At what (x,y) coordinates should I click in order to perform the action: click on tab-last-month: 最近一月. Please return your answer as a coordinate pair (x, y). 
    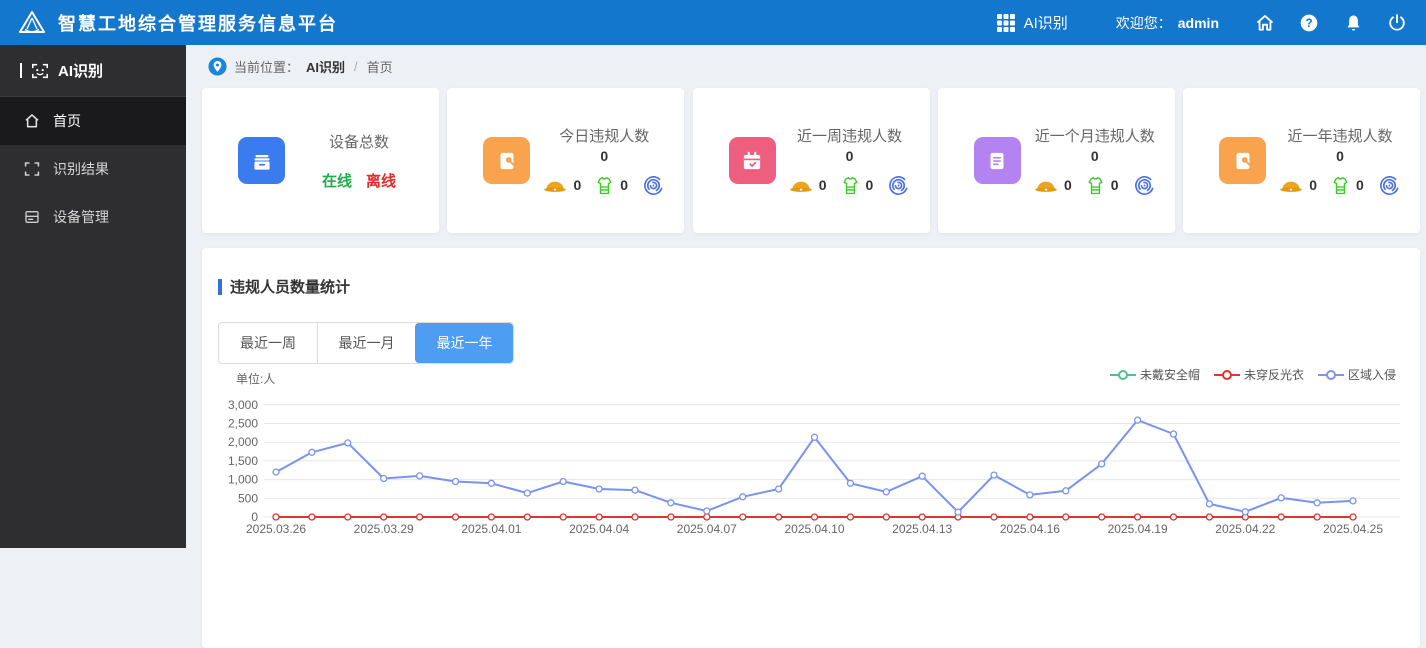
    Looking at the image, I should click on (366, 343).